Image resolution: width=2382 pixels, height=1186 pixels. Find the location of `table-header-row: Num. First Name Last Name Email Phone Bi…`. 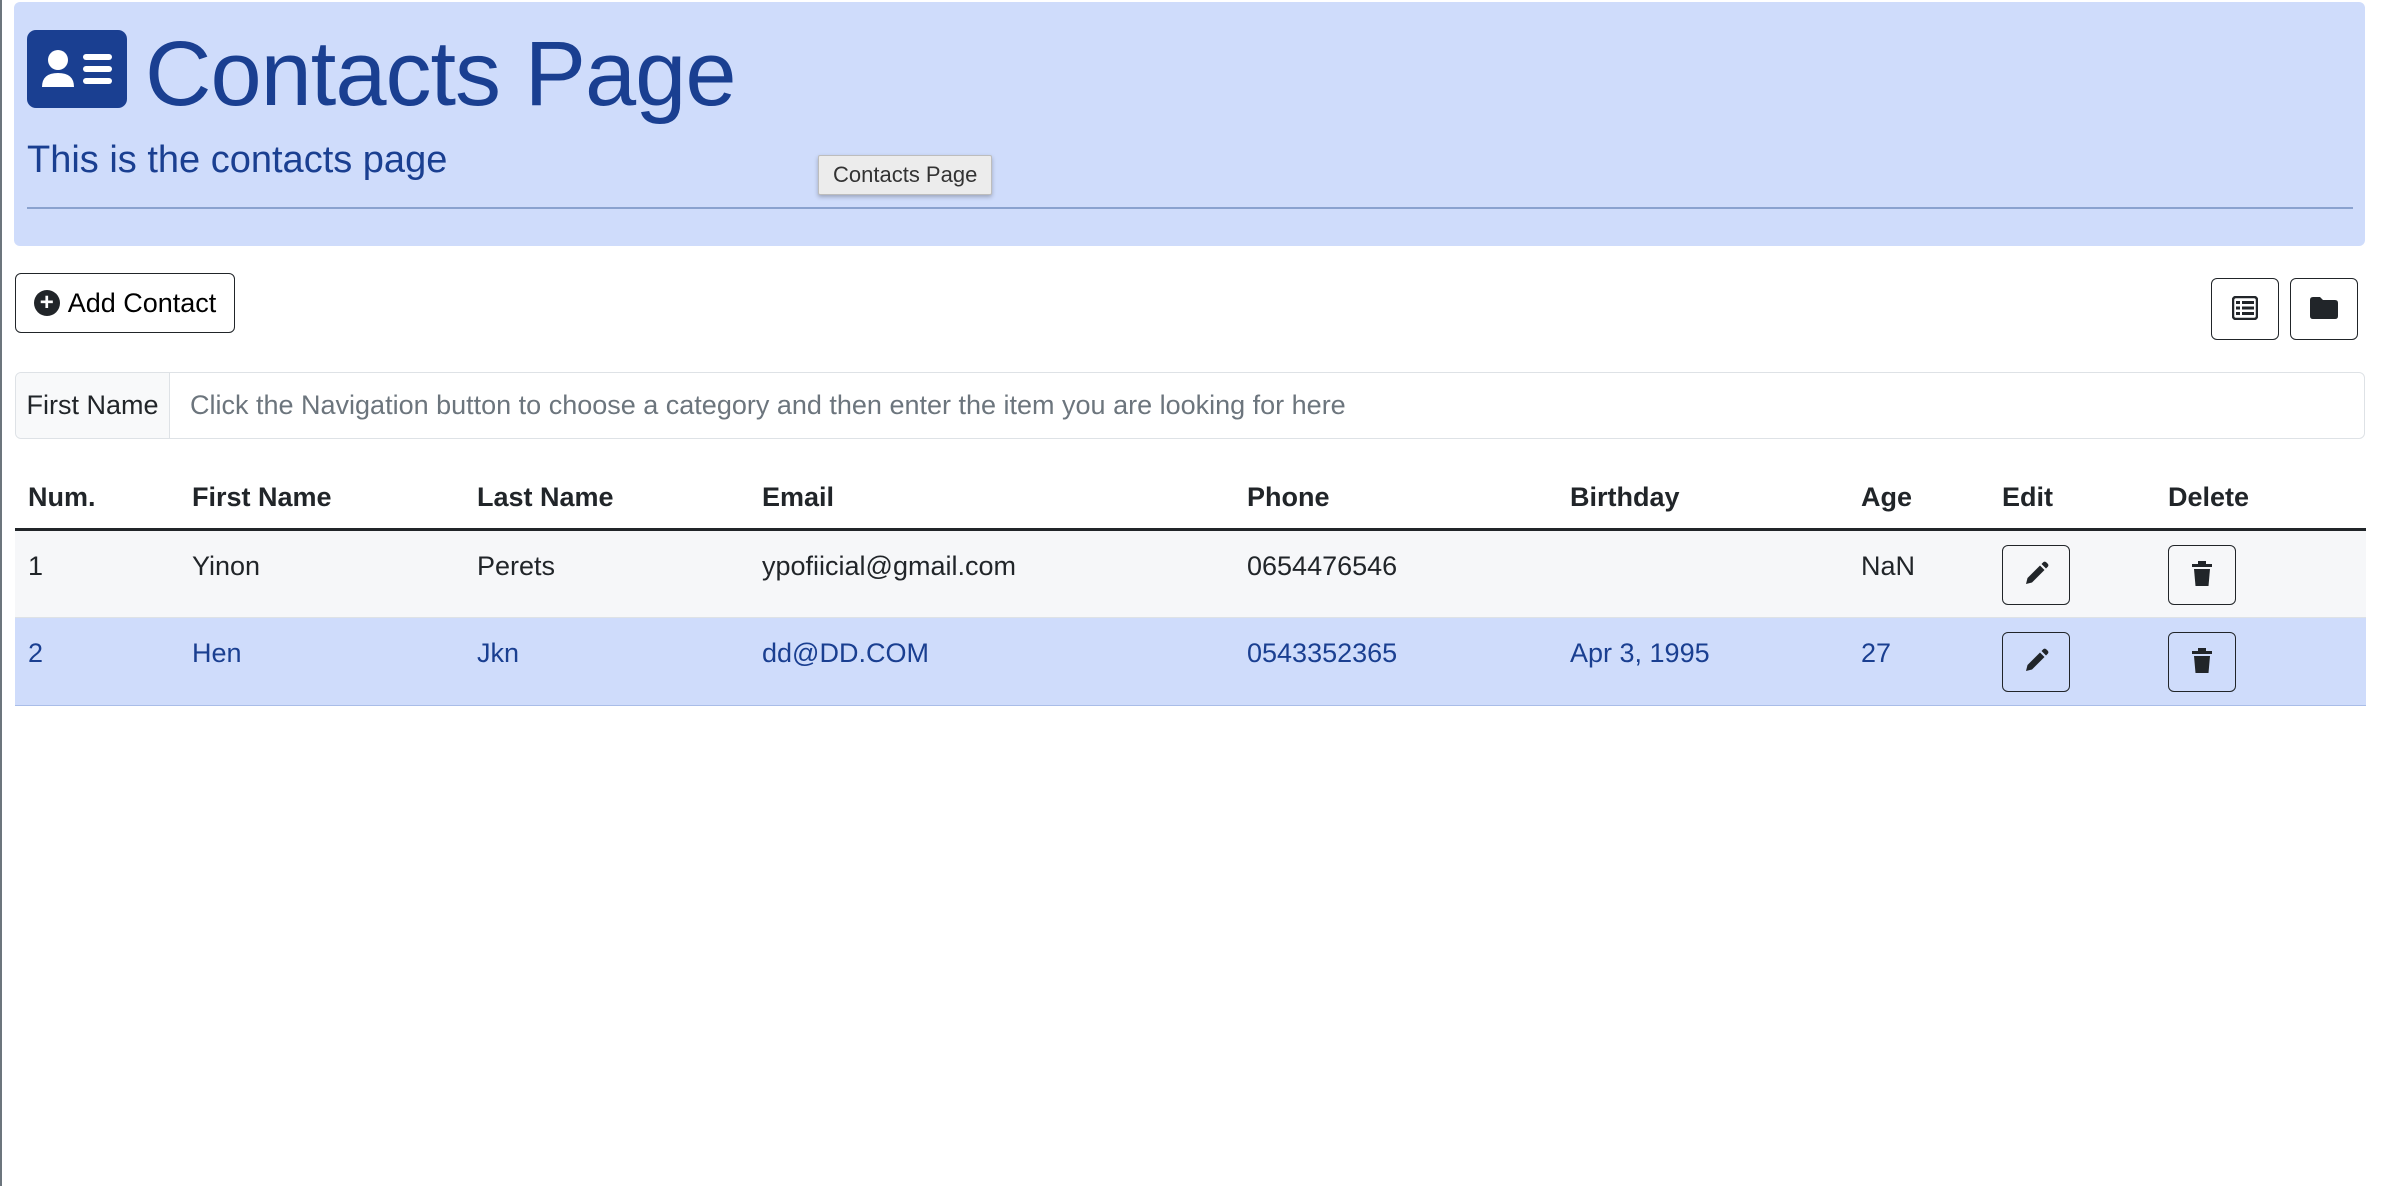

table-header-row: Num. First Name Last Name Email Phone Bi… is located at coordinates (1190, 498).